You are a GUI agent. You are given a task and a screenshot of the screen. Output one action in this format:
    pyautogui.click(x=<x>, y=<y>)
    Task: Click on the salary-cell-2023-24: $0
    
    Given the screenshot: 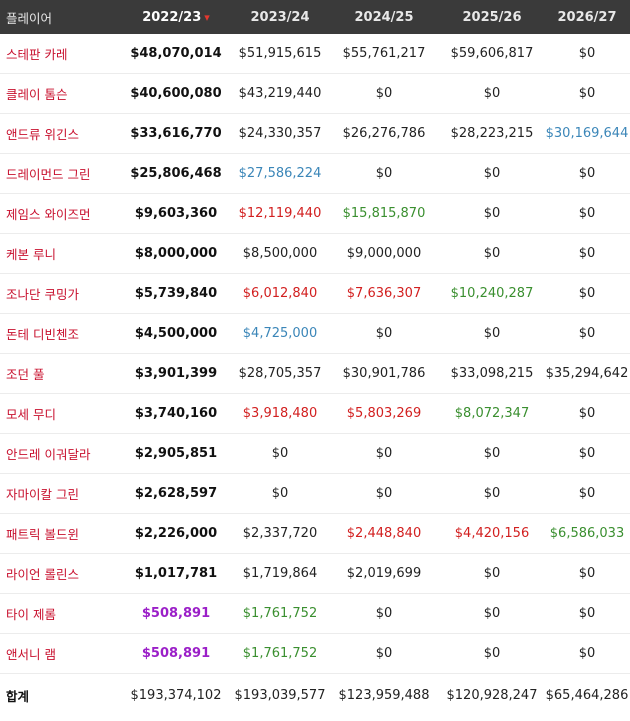 What is the action you would take?
    pyautogui.click(x=280, y=493)
    